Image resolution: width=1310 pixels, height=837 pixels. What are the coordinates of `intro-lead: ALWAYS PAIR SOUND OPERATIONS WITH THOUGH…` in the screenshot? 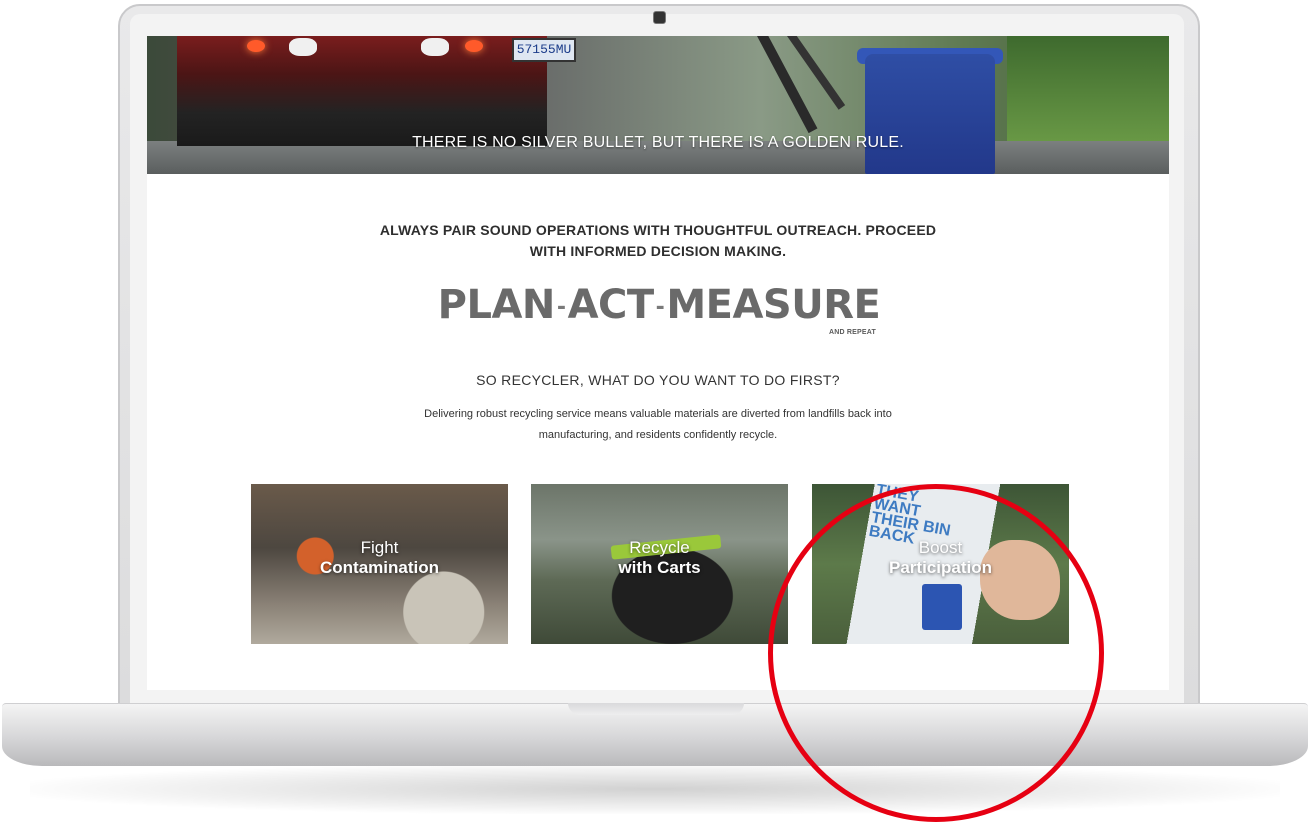 It's located at (658, 241).